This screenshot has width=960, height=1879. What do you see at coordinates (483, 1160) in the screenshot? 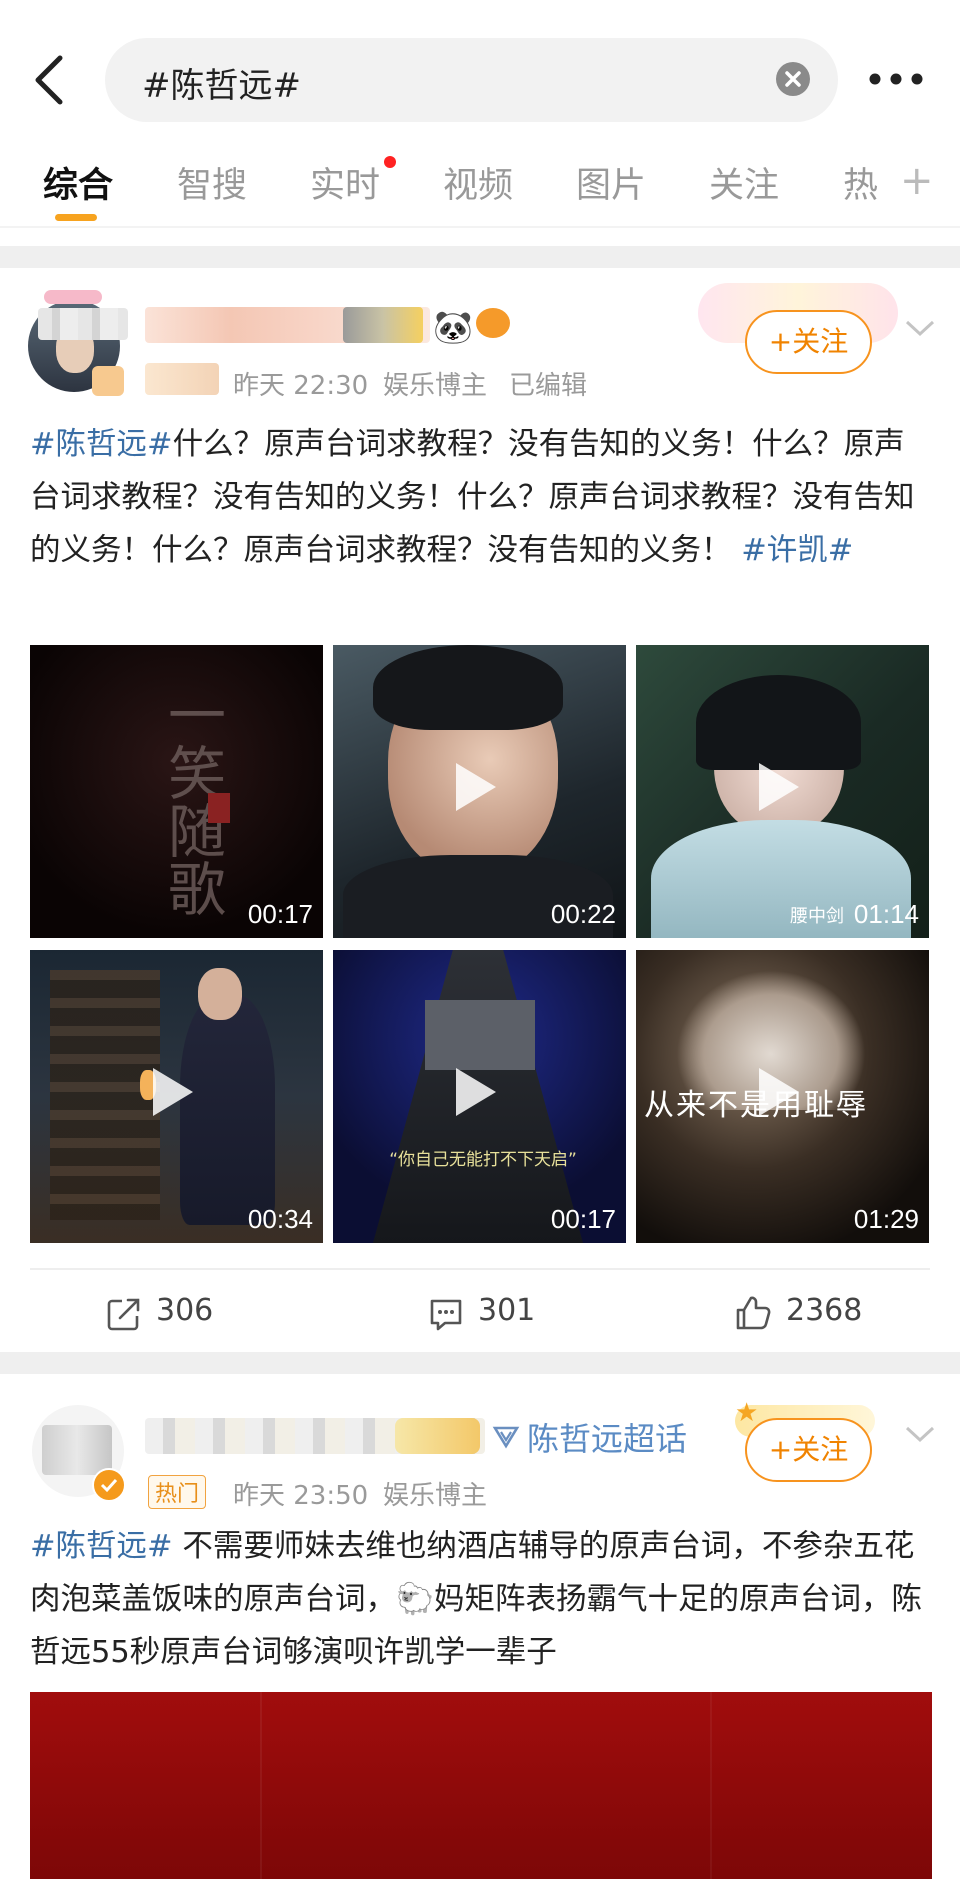
I see `video-caption: “你自己无能打不下天启”` at bounding box center [483, 1160].